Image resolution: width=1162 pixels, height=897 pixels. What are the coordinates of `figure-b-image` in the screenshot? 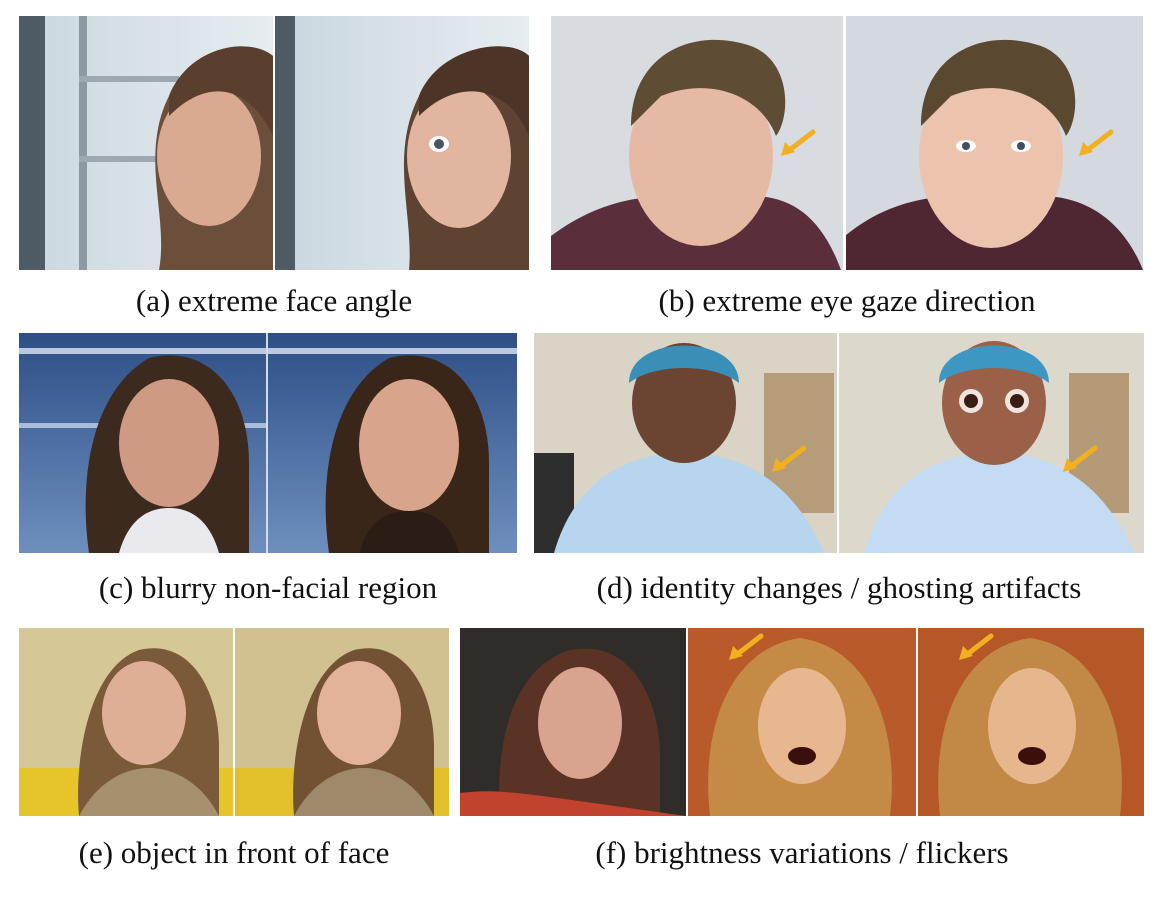 It's located at (847, 143).